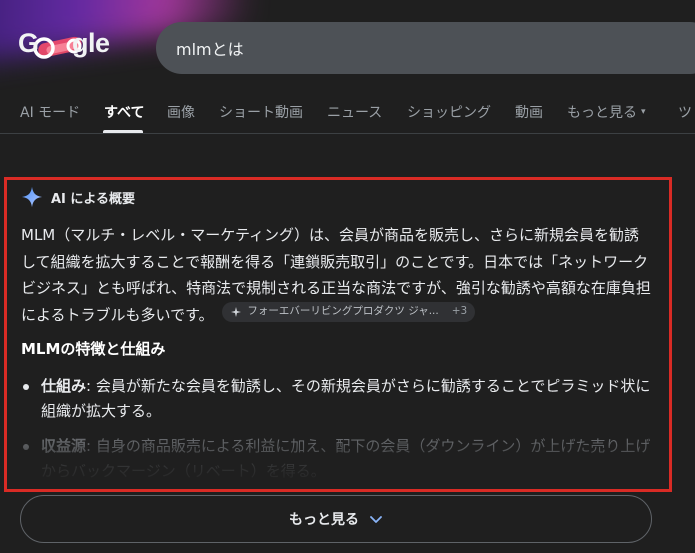 This screenshot has height=553, width=695. What do you see at coordinates (50, 112) in the screenshot?
I see `tab-ai-mode: AI モード` at bounding box center [50, 112].